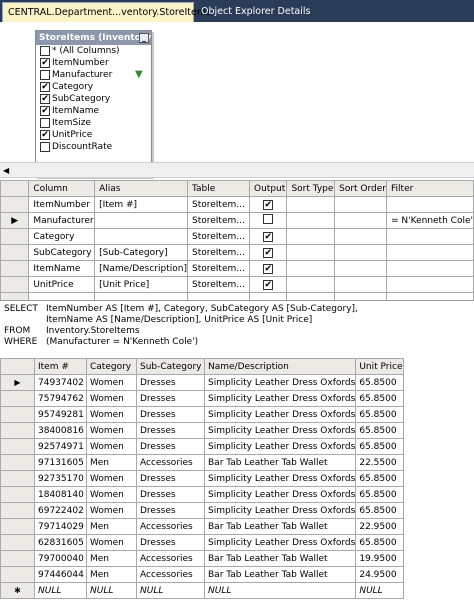 Image resolution: width=474 pixels, height=616 pixels. Describe the element at coordinates (311, 268) in the screenshot. I see `criteria-cell-sort-type` at that location.